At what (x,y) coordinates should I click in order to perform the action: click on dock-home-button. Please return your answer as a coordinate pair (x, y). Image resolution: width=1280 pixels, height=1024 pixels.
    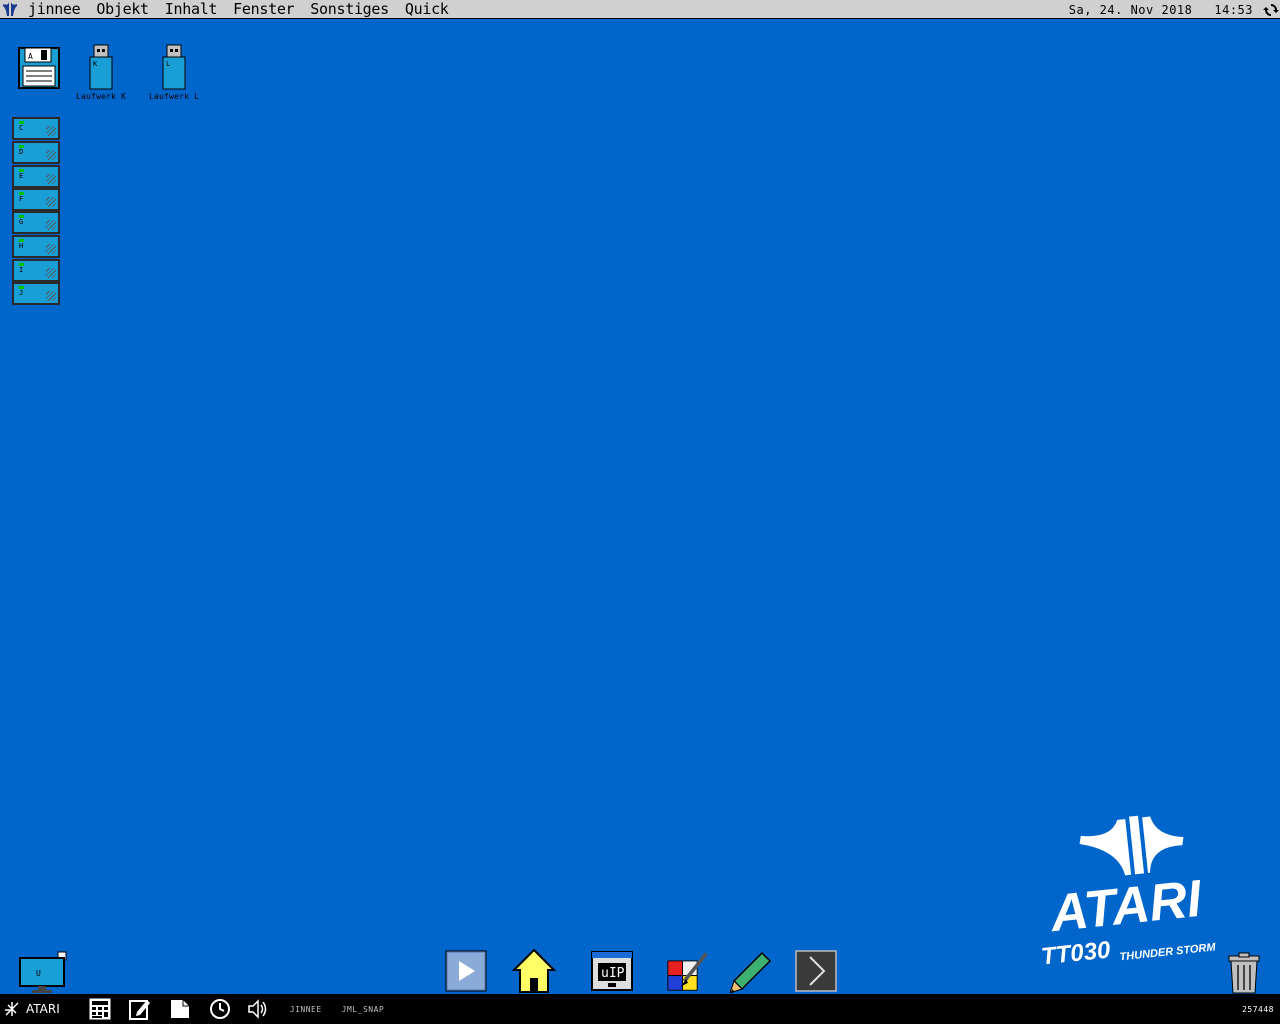
    Looking at the image, I should click on (534, 971).